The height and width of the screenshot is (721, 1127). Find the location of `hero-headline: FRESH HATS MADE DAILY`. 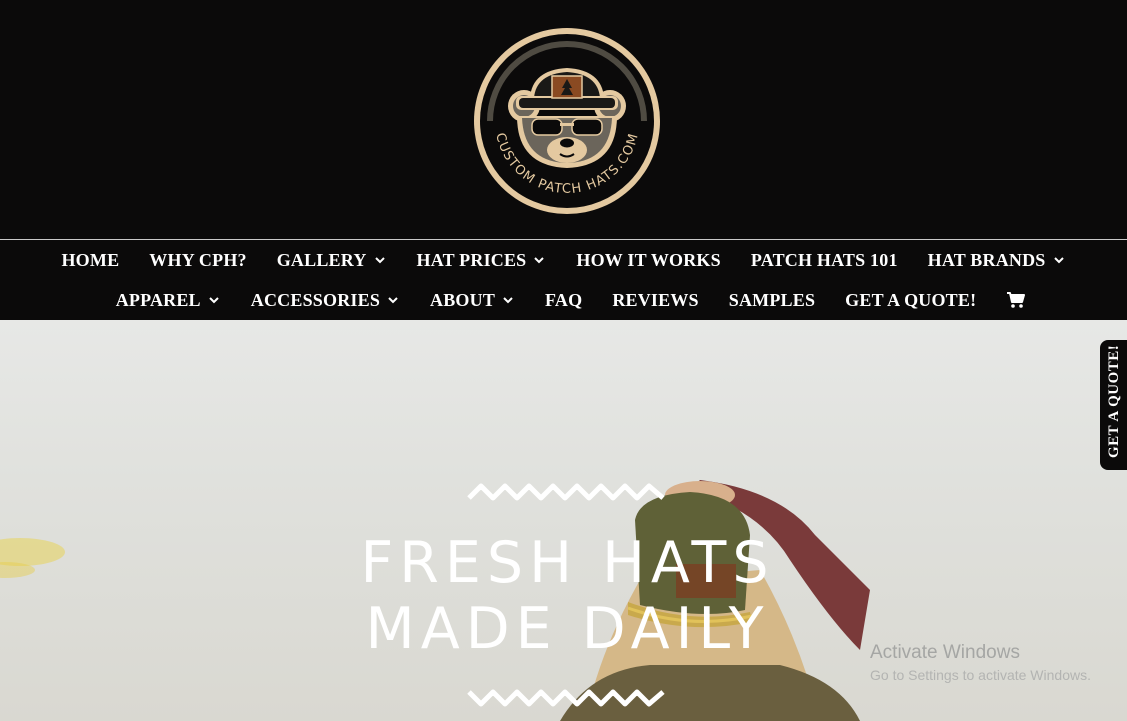

hero-headline: FRESH HATS MADE DAILY is located at coordinates (567, 596).